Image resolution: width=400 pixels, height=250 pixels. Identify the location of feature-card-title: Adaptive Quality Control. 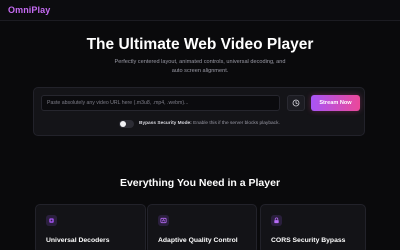
(198, 240).